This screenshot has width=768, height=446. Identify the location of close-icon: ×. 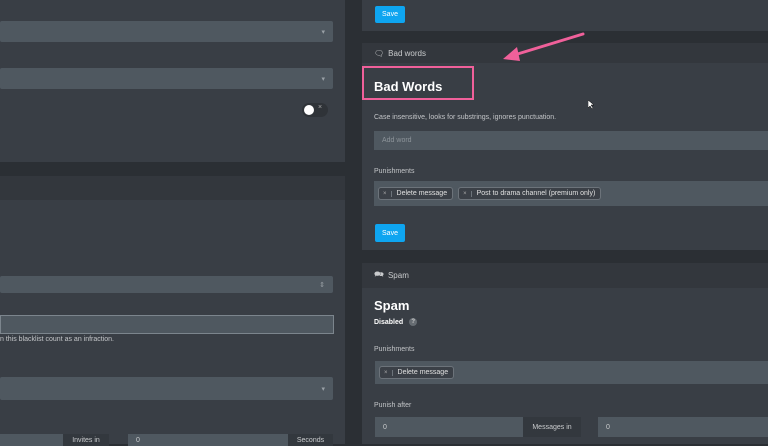
(320, 107).